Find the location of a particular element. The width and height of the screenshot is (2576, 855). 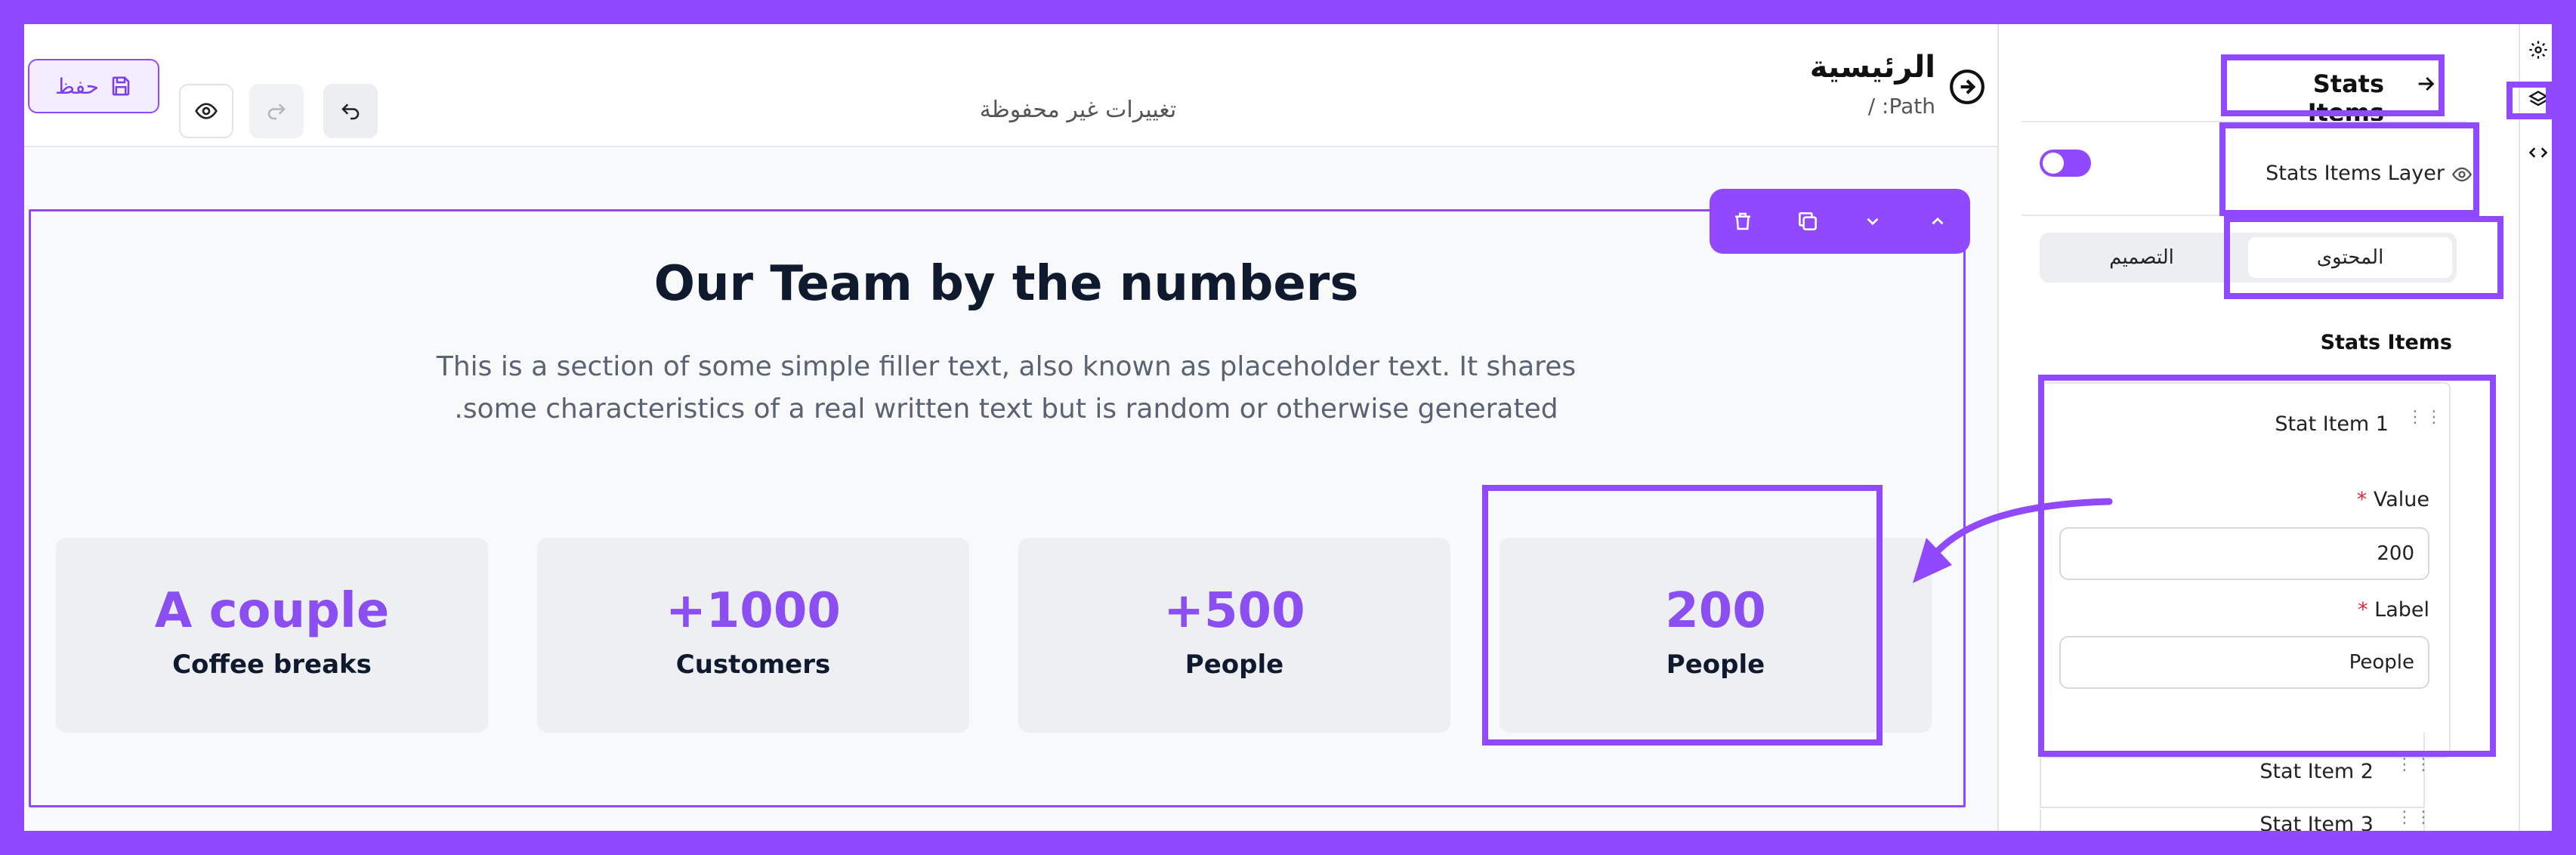

trash-icon is located at coordinates (1742, 221).